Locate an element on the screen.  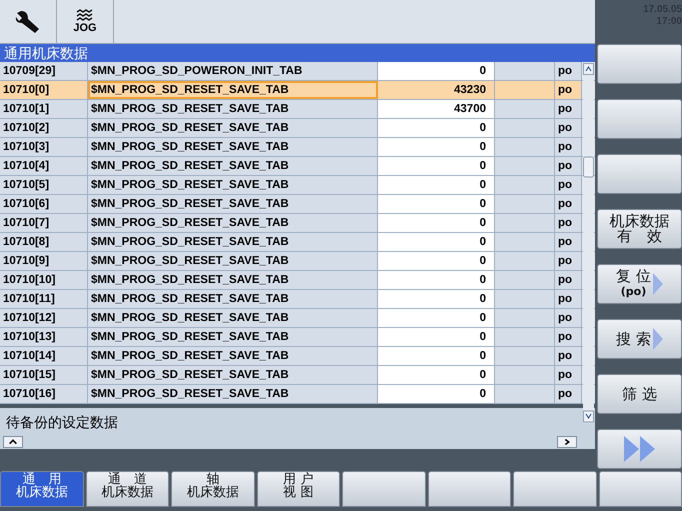
softkey: 复 位 (po) is located at coordinates (639, 284).